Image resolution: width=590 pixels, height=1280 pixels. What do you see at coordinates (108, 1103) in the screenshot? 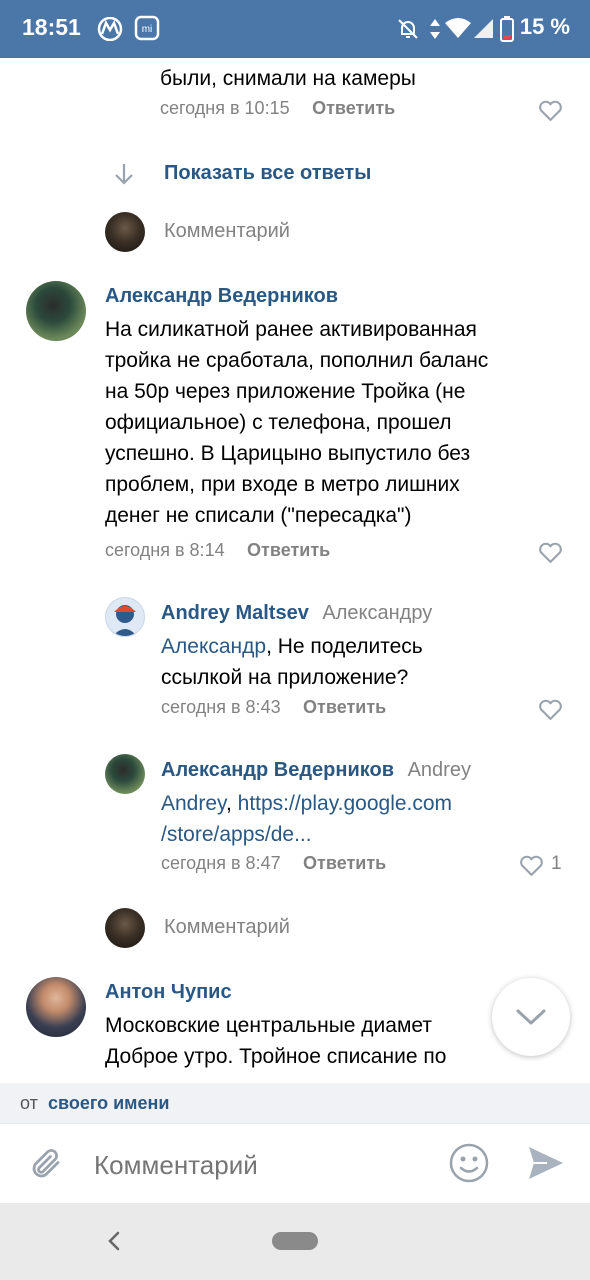
I see `from-identity-link: своего имени` at bounding box center [108, 1103].